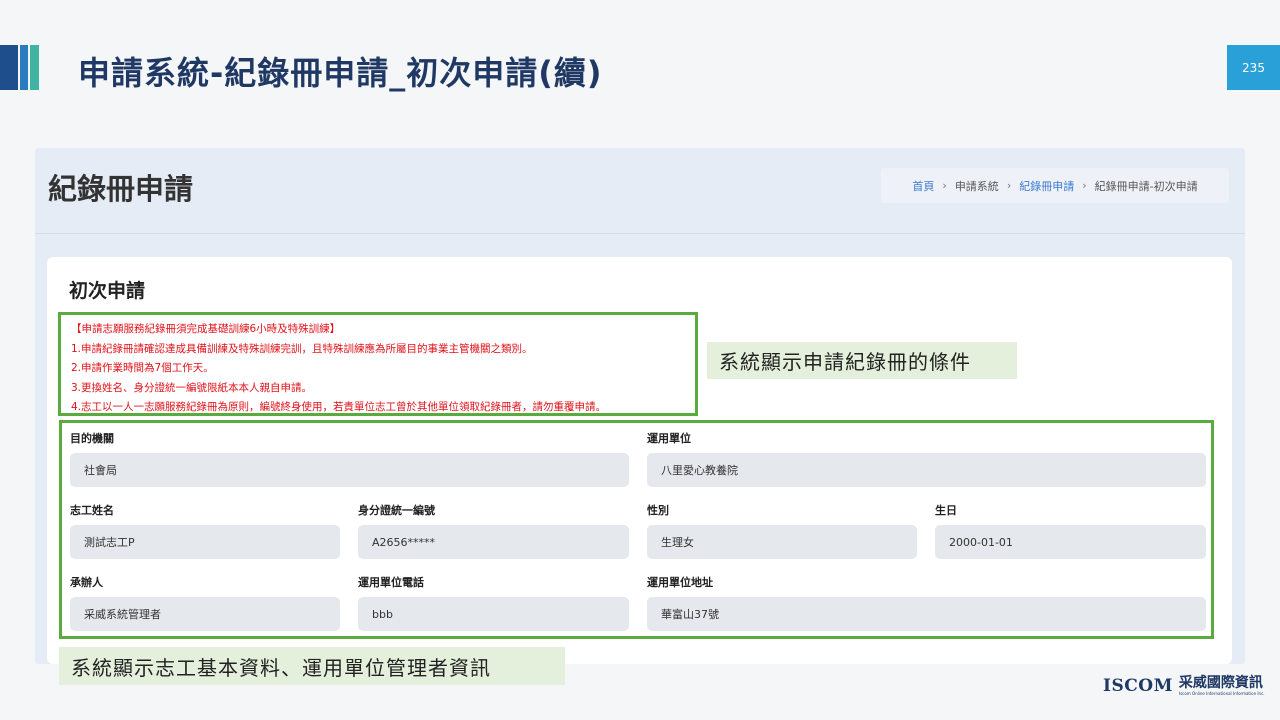  What do you see at coordinates (923, 186) in the screenshot?
I see `breadcrumb-home: 首頁` at bounding box center [923, 186].